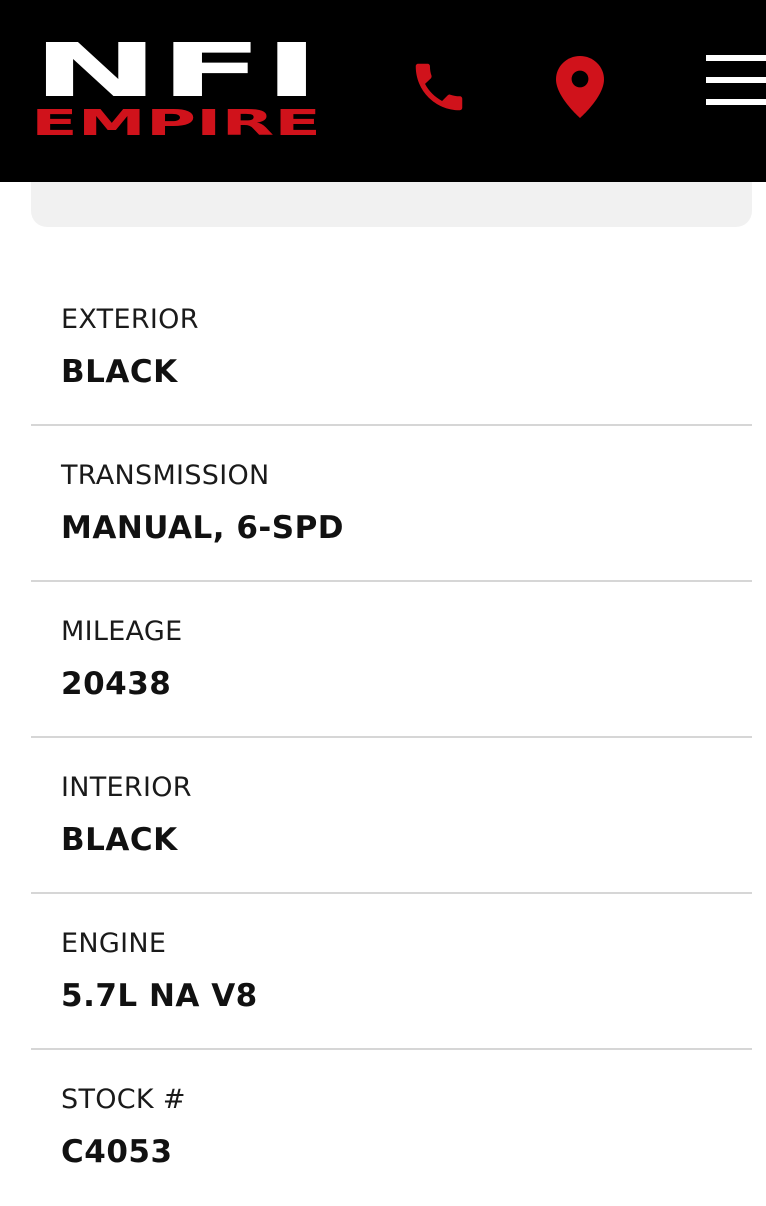  I want to click on logo-graphic: NFI EMPIRE, so click(176, 88).